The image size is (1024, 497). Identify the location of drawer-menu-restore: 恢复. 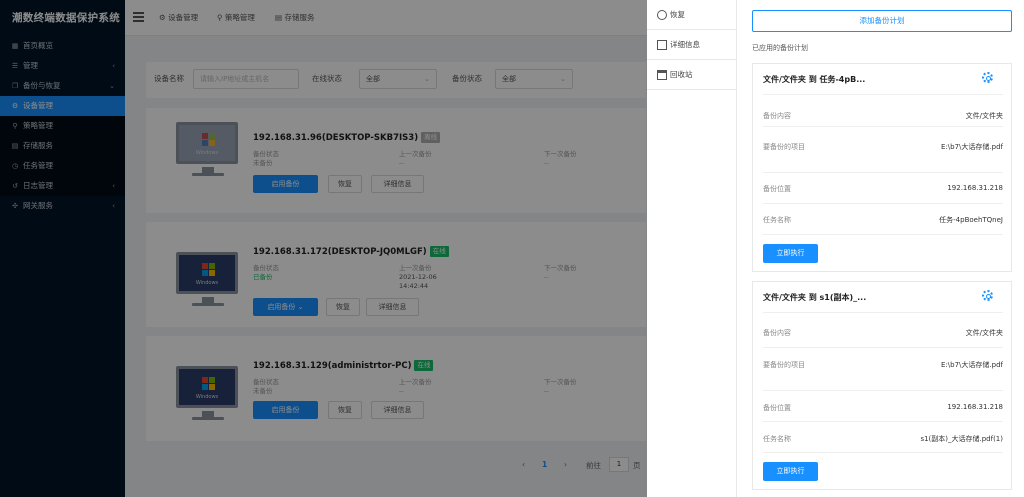
(691, 15).